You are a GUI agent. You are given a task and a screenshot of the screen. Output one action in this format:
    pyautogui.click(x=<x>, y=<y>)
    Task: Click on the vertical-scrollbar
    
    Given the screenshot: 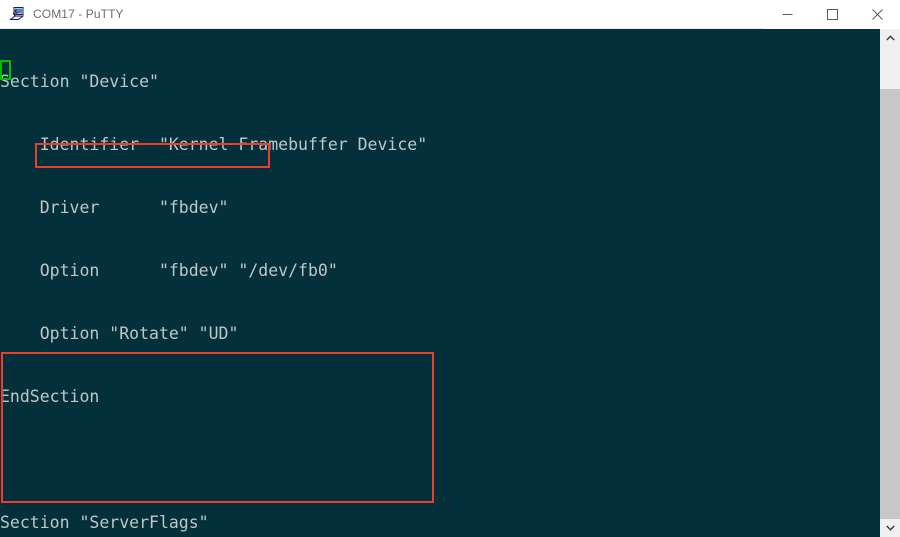 What is the action you would take?
    pyautogui.click(x=890, y=283)
    